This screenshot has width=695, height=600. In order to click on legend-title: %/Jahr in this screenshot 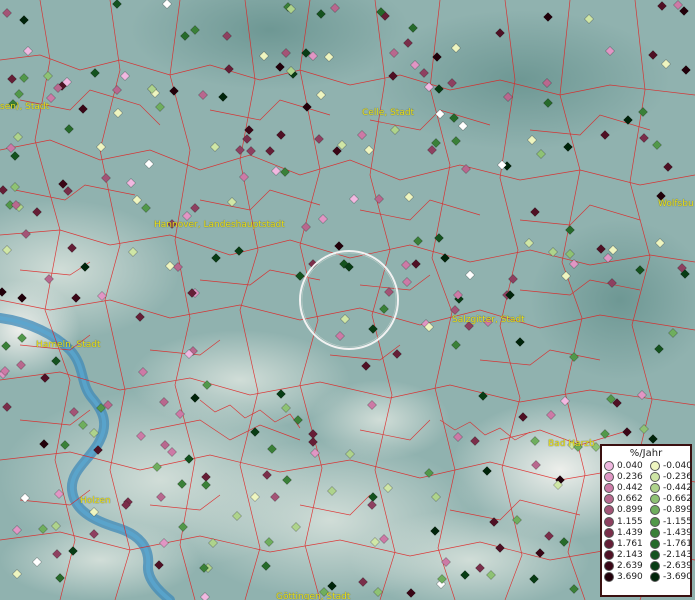, I will do `click(646, 453)`.